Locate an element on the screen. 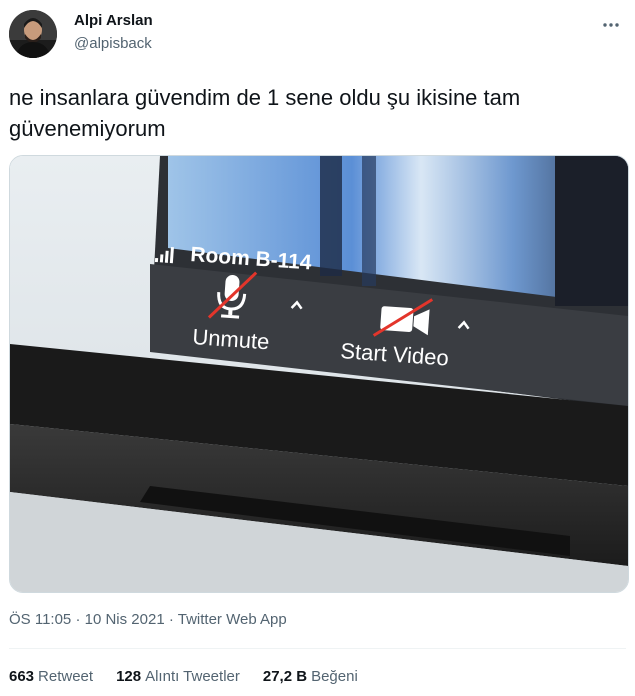 The width and height of the screenshot is (635, 696). tweet-meta: ÖS 11:05 · 10 Nis 2021 · Twitter Web App is located at coordinates (148, 619).